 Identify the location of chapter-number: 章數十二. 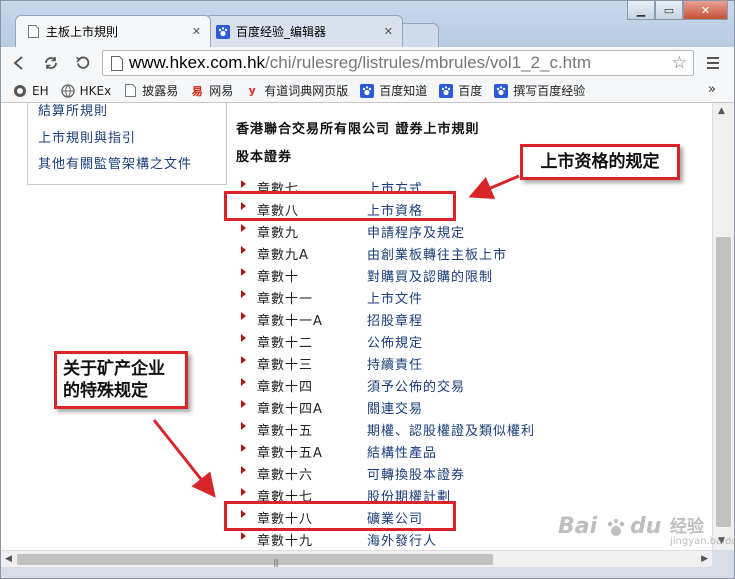
(285, 343).